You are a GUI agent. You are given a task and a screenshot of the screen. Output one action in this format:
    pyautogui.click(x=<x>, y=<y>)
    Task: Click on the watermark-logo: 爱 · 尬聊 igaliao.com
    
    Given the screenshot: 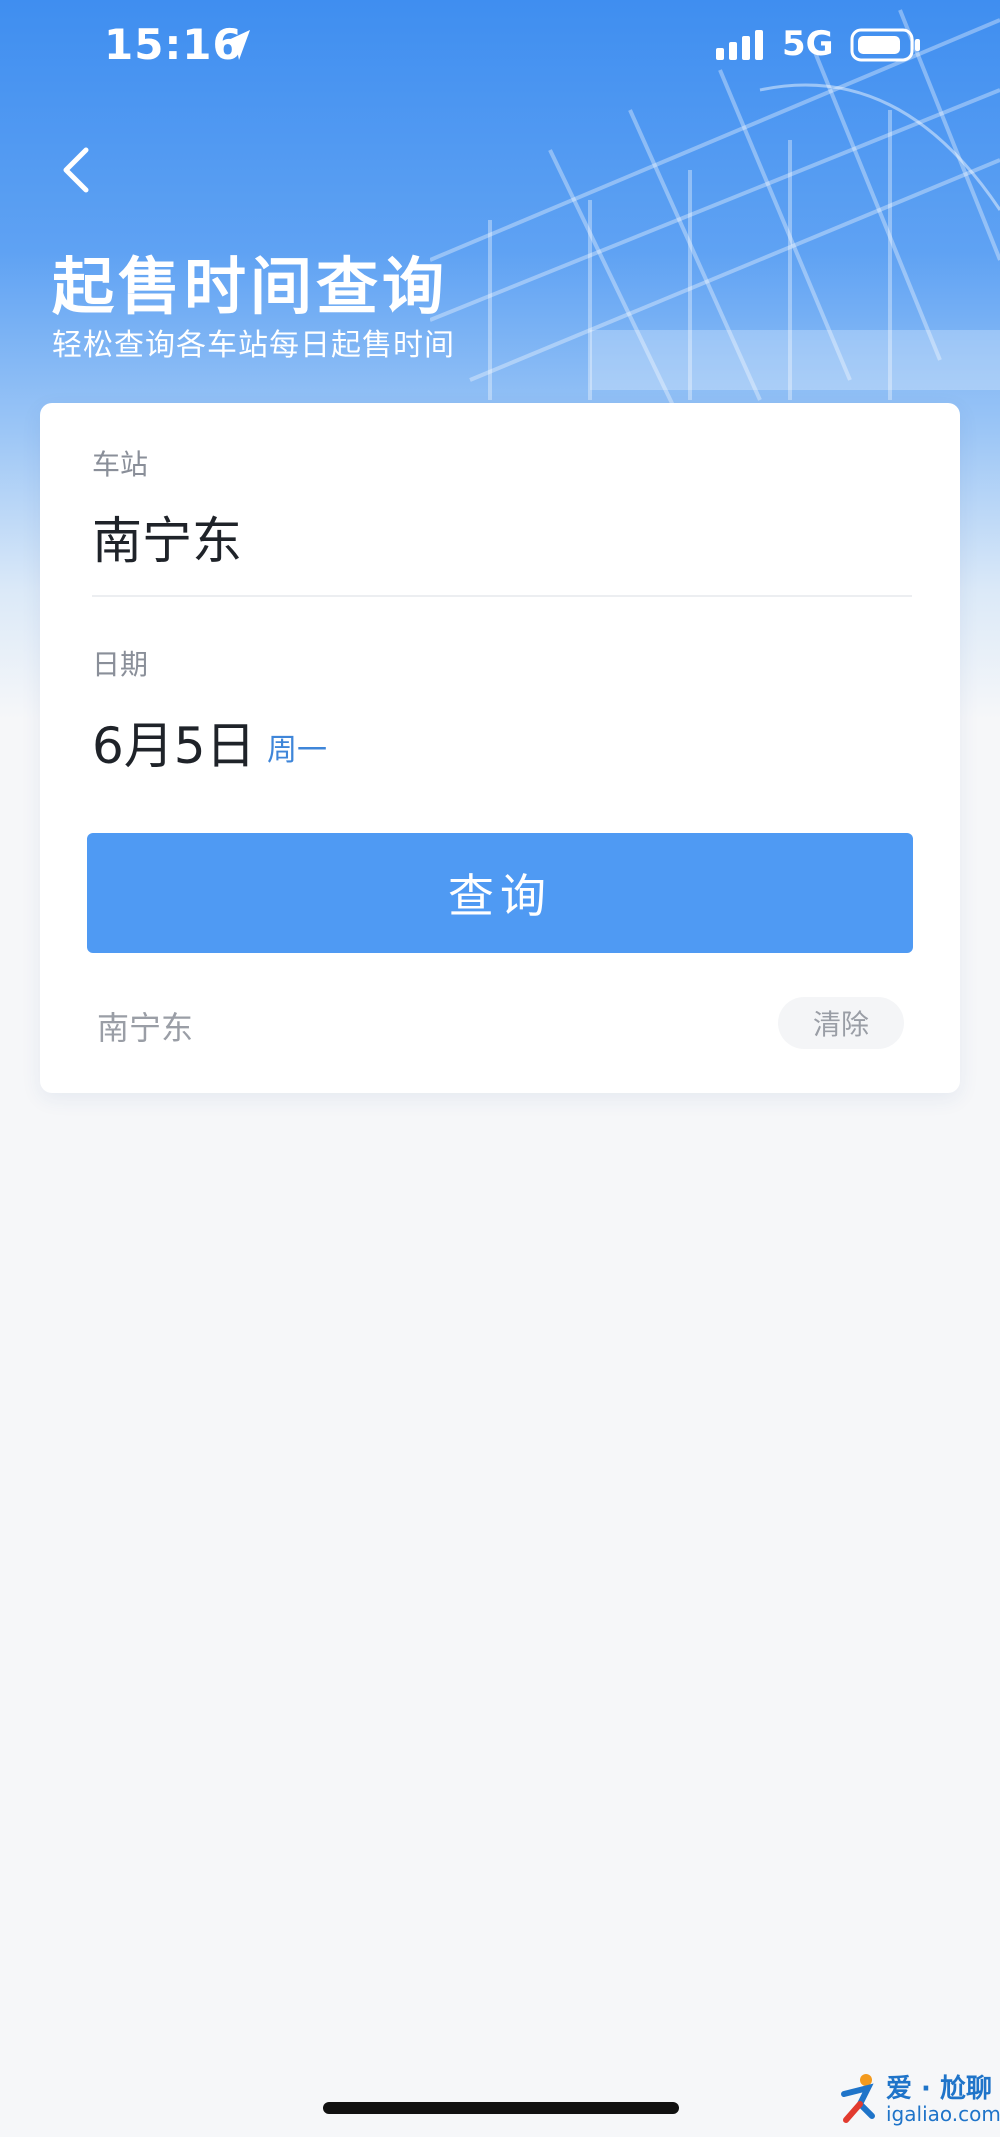 What is the action you would take?
    pyautogui.click(x=919, y=2100)
    